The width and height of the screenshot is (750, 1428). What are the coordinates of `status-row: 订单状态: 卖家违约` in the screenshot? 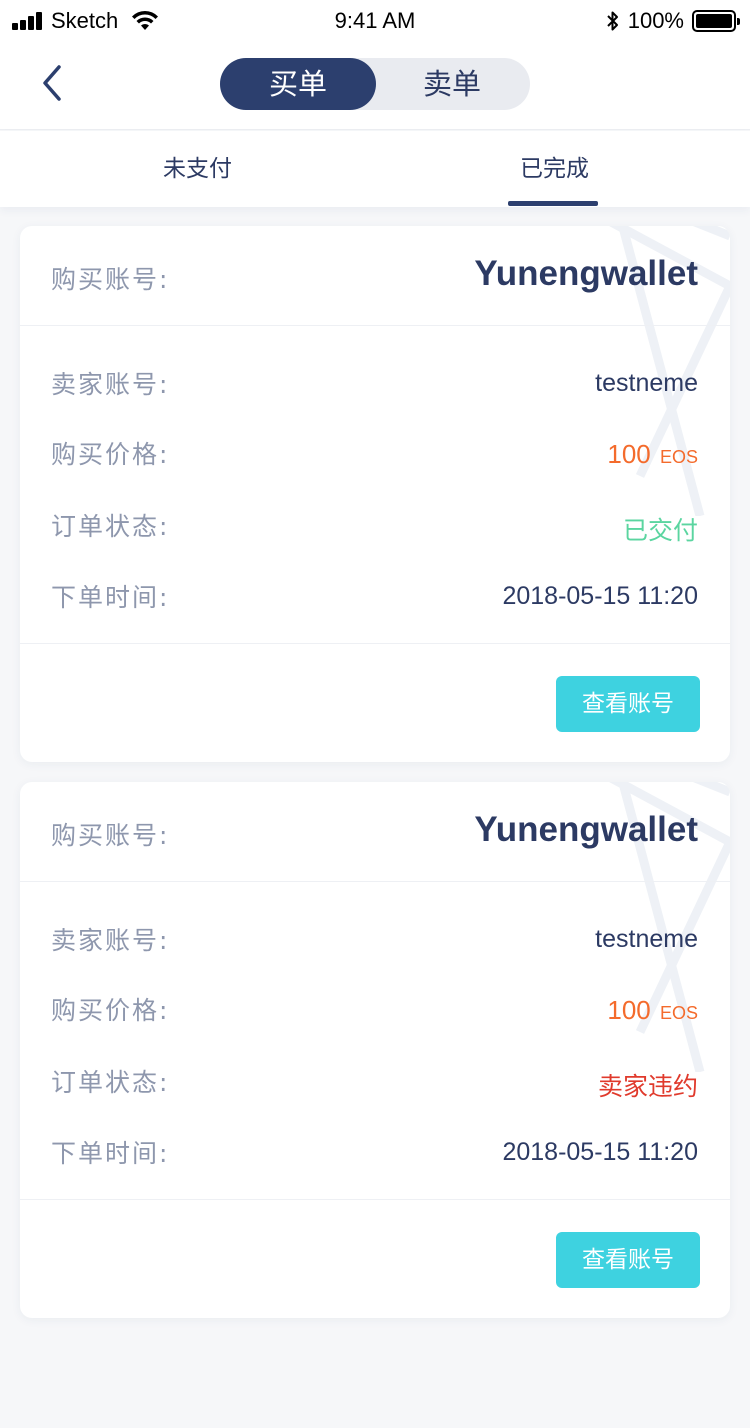 It's located at (375, 1083).